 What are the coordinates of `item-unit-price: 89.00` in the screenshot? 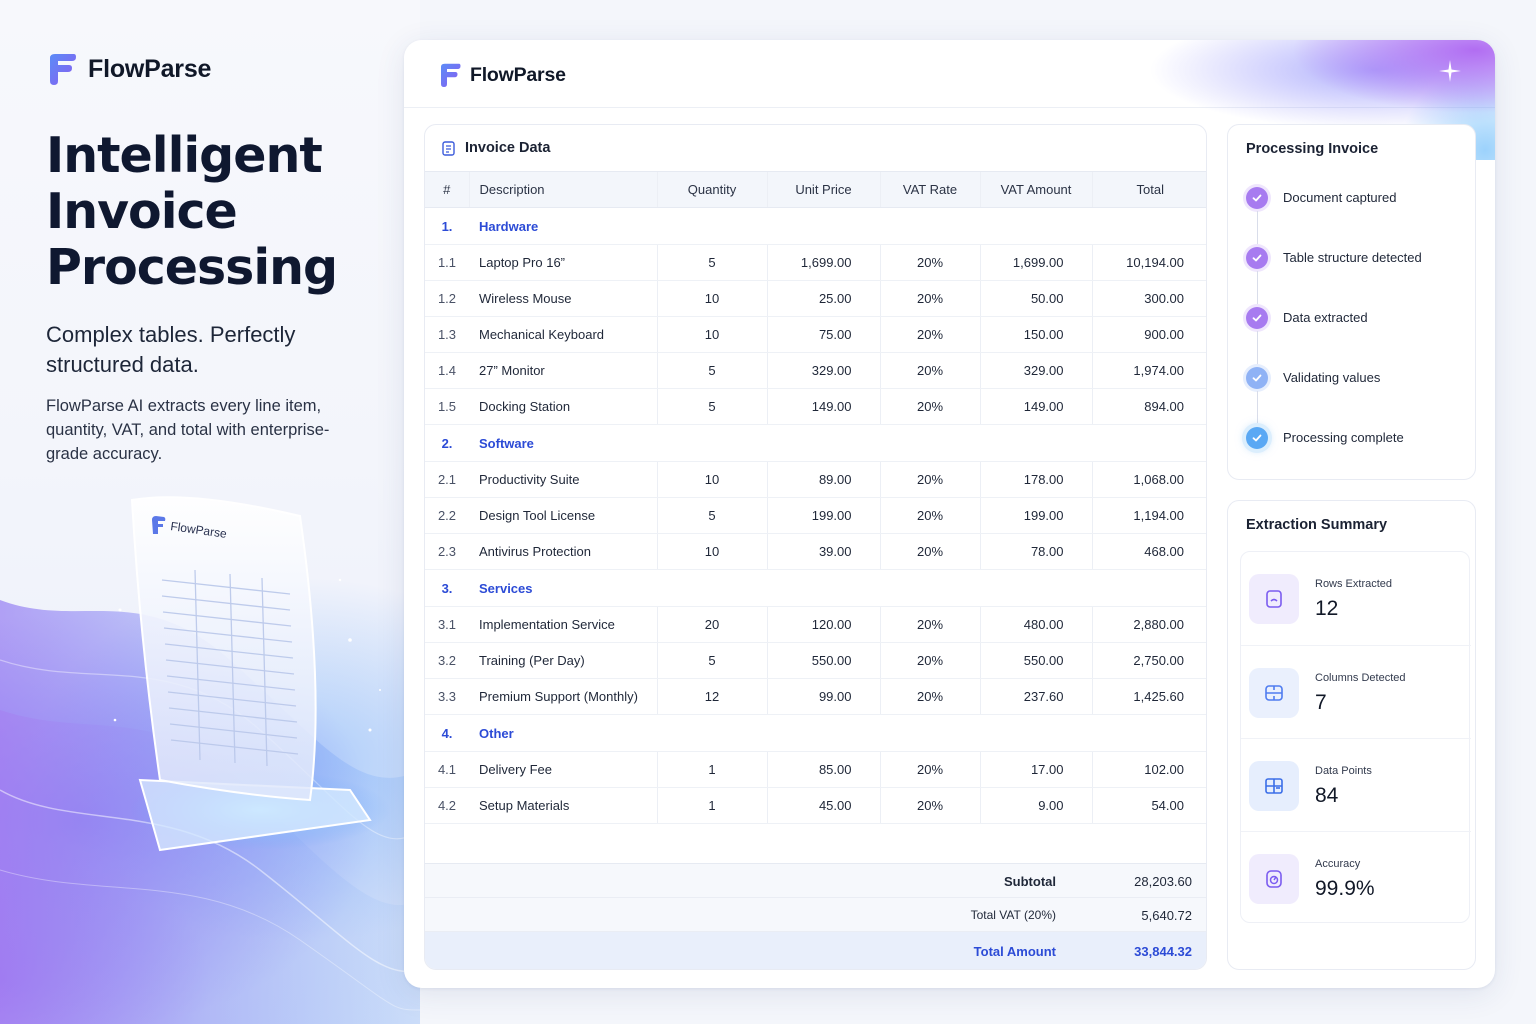 It's located at (823, 479).